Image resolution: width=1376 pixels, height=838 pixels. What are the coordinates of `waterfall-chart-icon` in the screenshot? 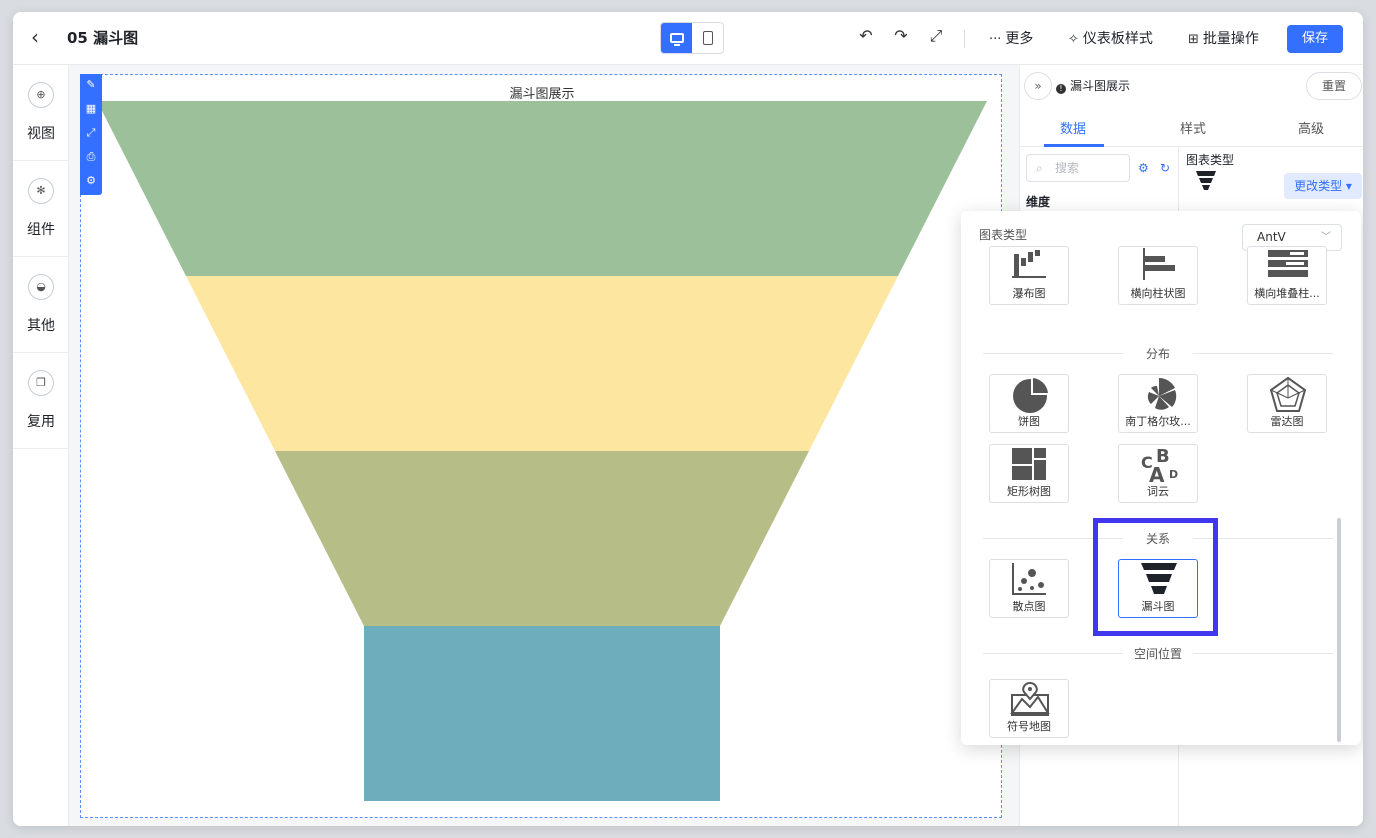 It's located at (1029, 264).